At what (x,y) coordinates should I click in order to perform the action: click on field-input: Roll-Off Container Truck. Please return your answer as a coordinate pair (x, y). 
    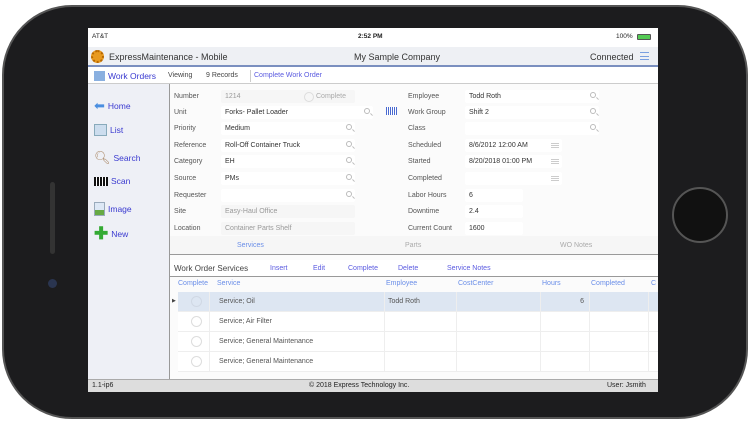
    Looking at the image, I should click on (288, 145).